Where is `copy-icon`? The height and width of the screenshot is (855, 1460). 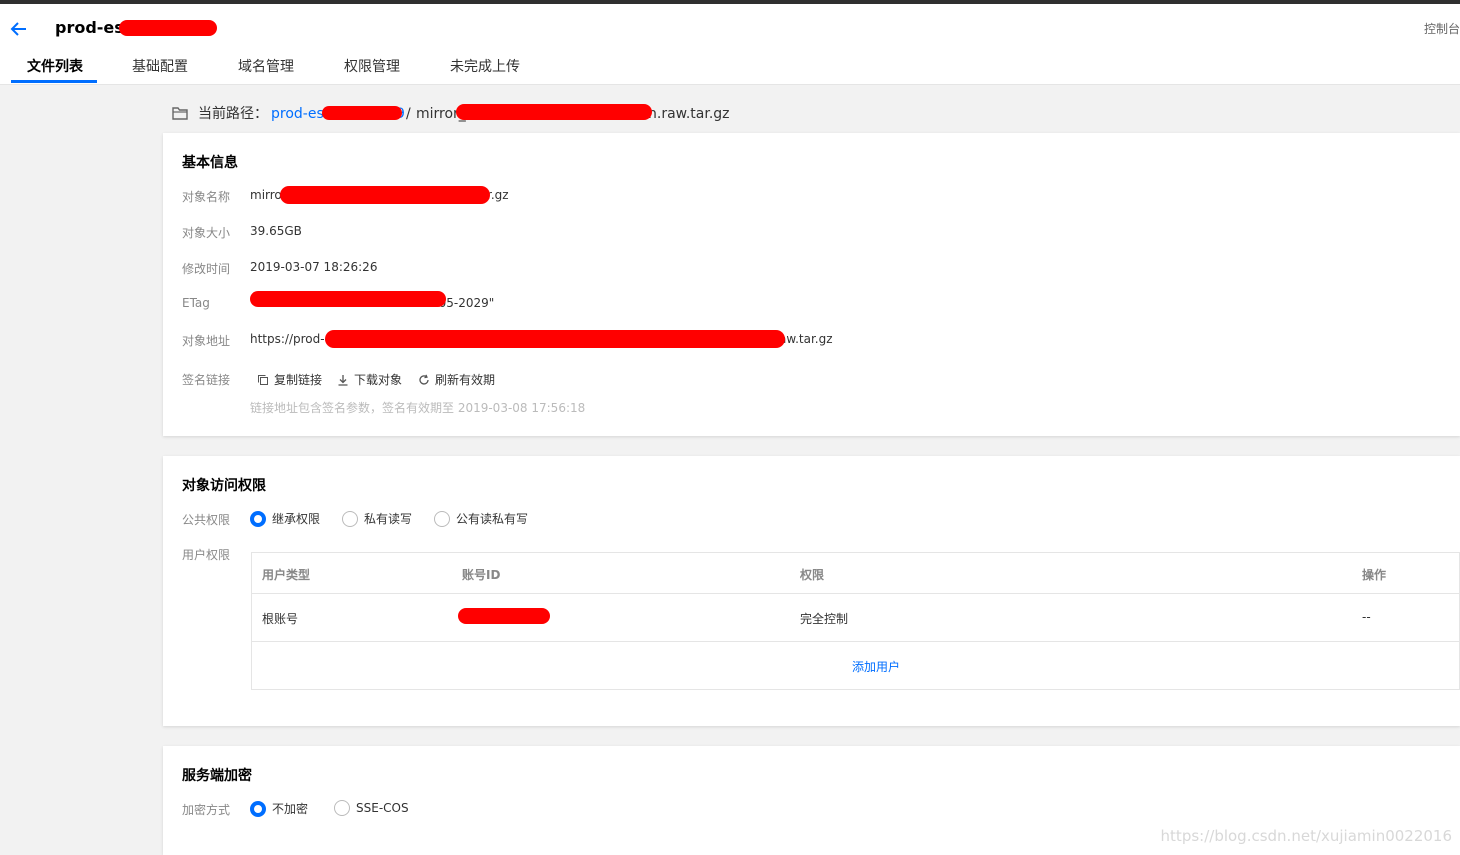 copy-icon is located at coordinates (263, 379).